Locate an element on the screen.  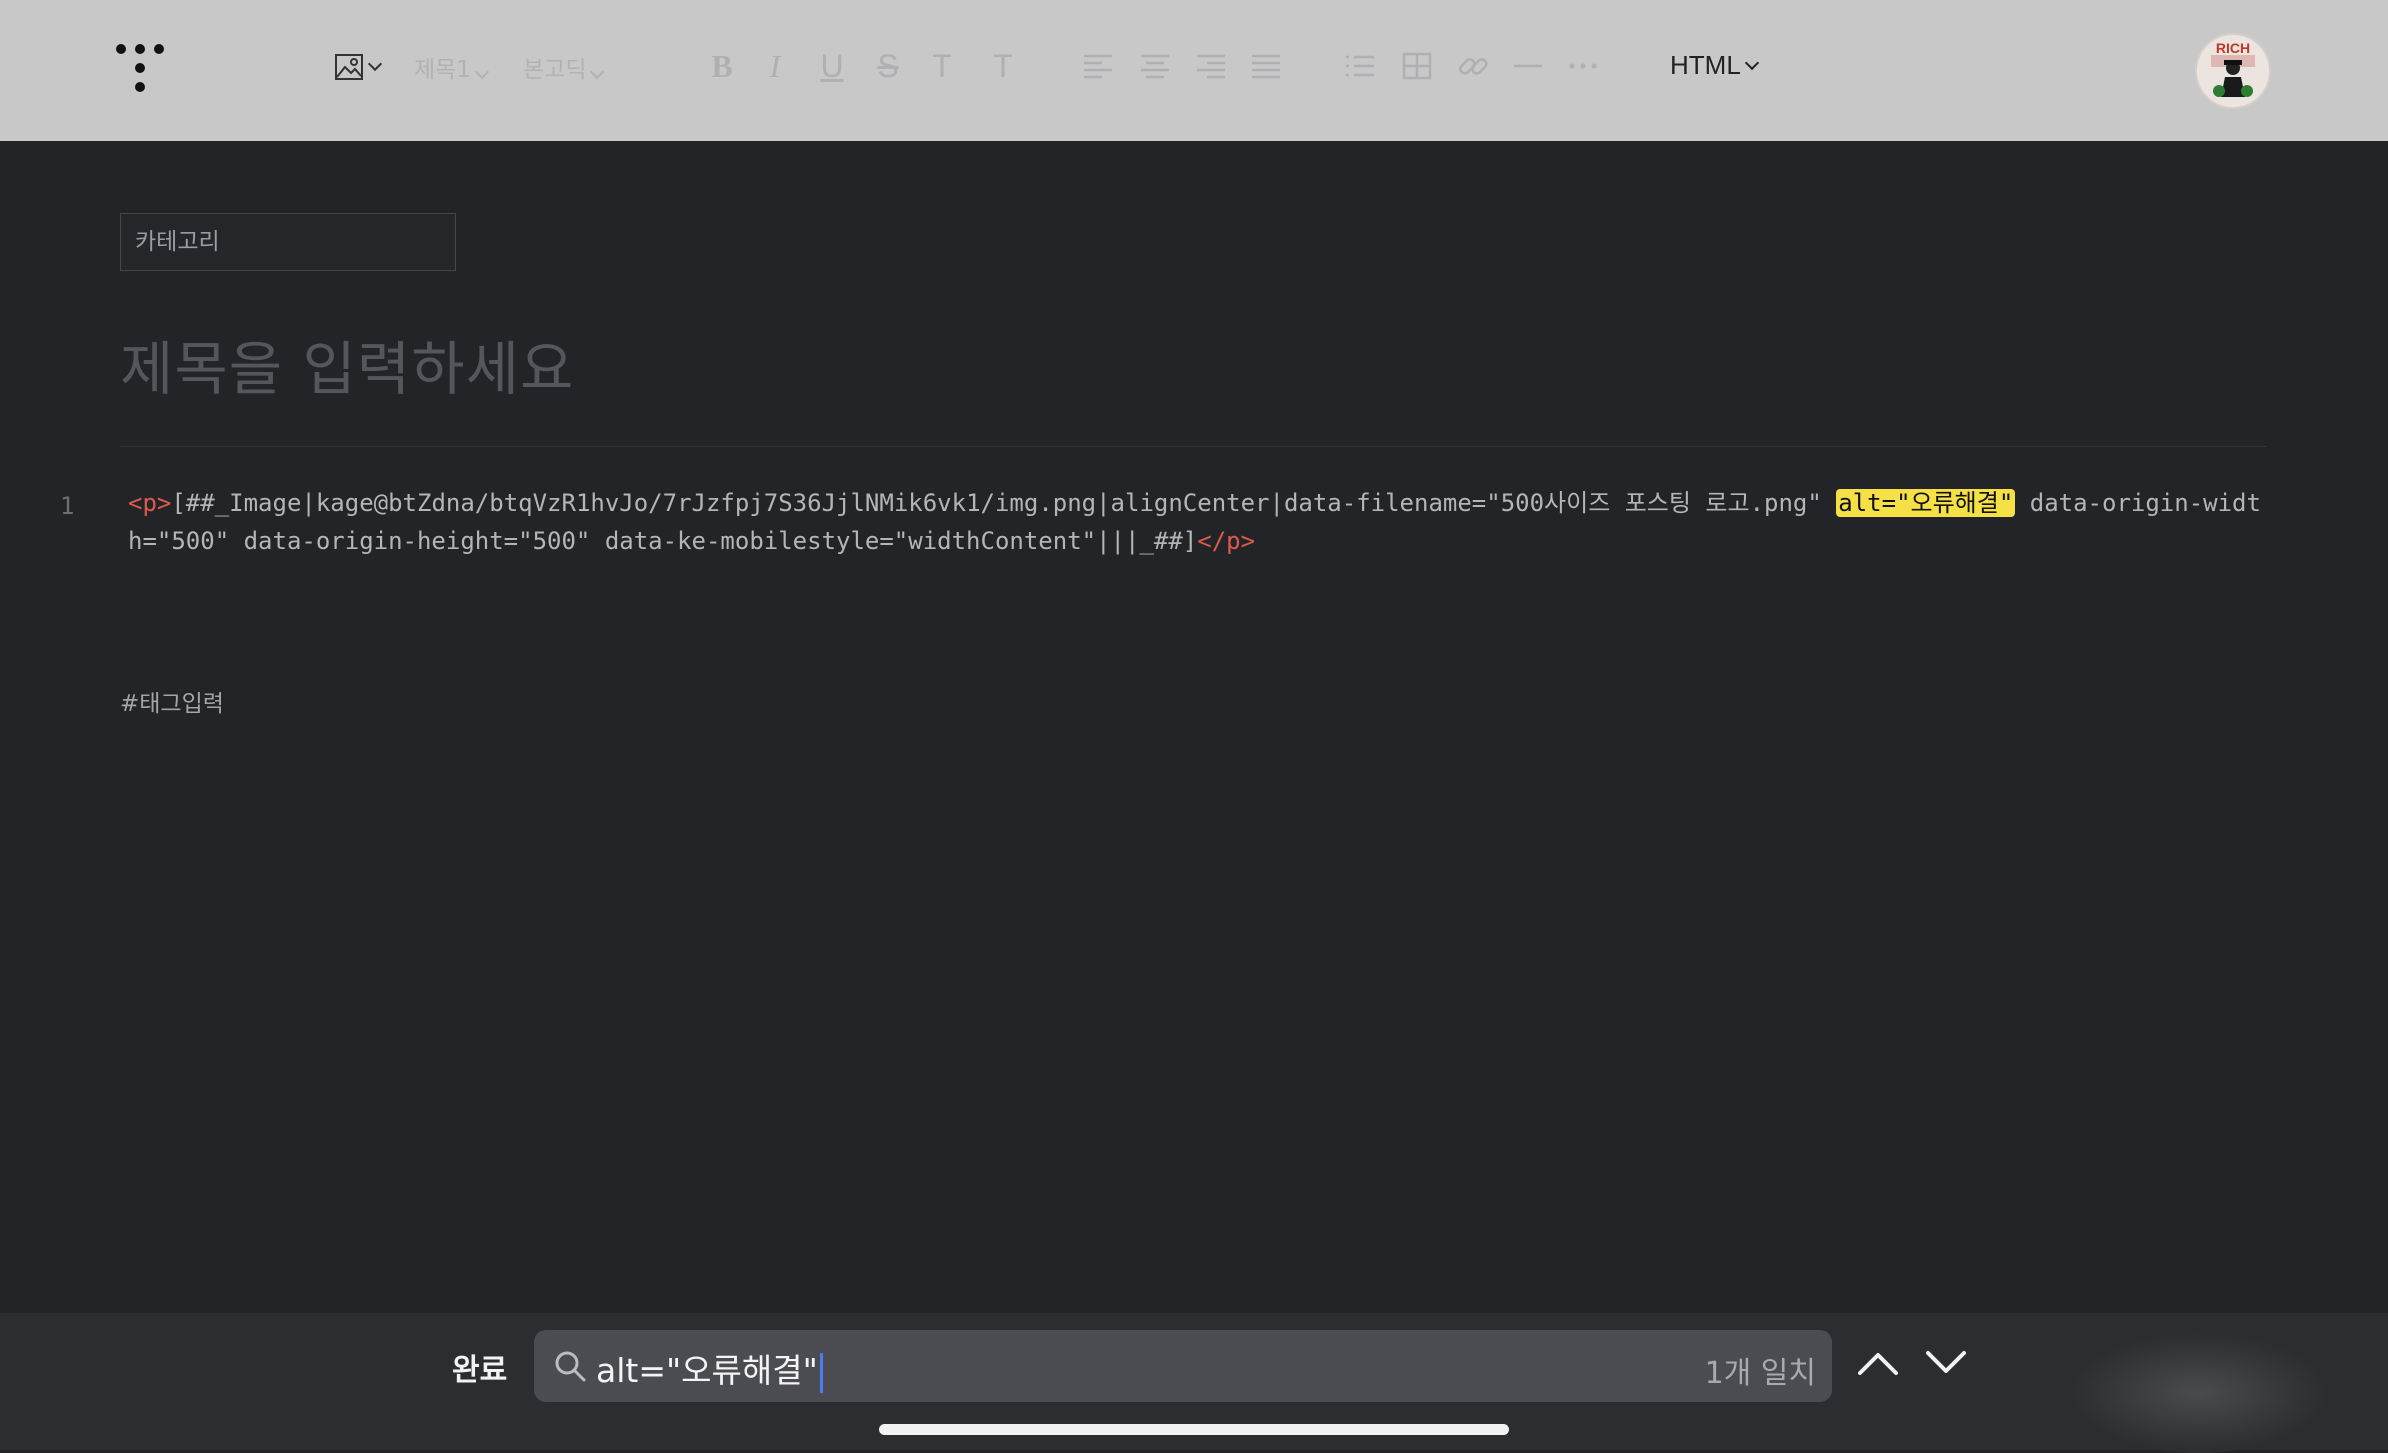
image-icon is located at coordinates (349, 67).